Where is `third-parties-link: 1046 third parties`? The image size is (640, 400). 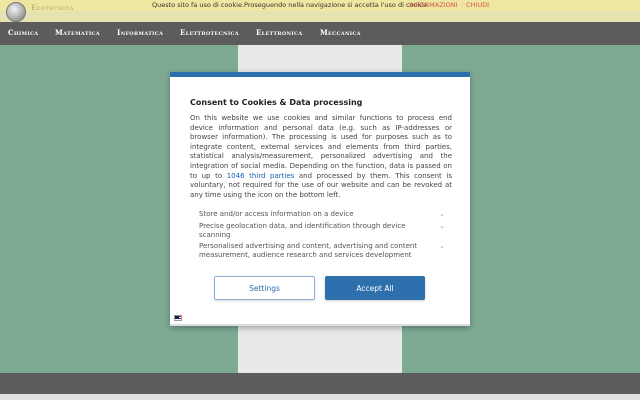
third-parties-link: 1046 third parties is located at coordinates (261, 176).